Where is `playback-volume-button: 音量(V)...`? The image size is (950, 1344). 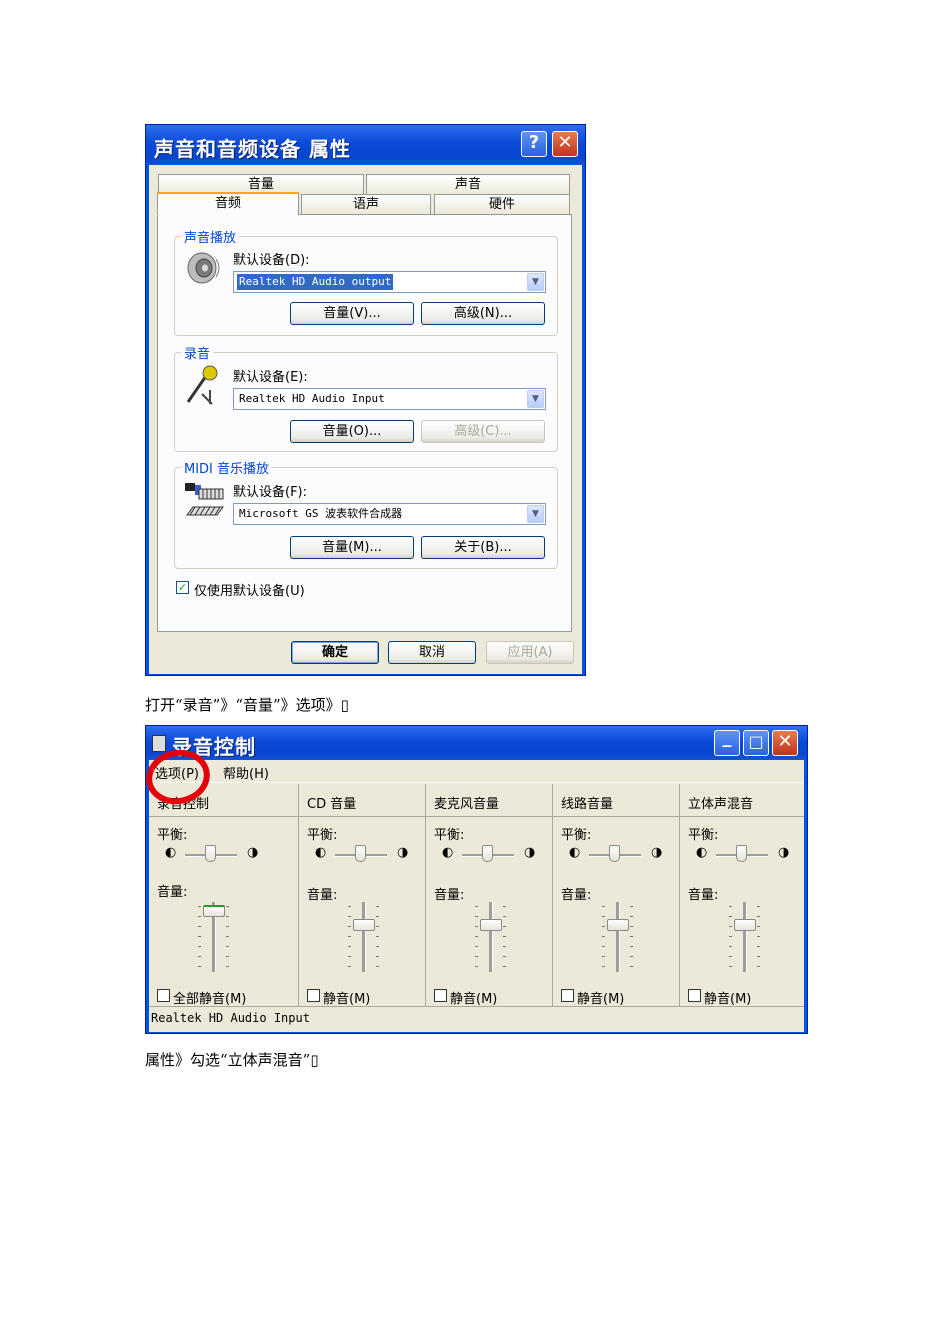
playback-volume-button: 音量(V)... is located at coordinates (352, 313).